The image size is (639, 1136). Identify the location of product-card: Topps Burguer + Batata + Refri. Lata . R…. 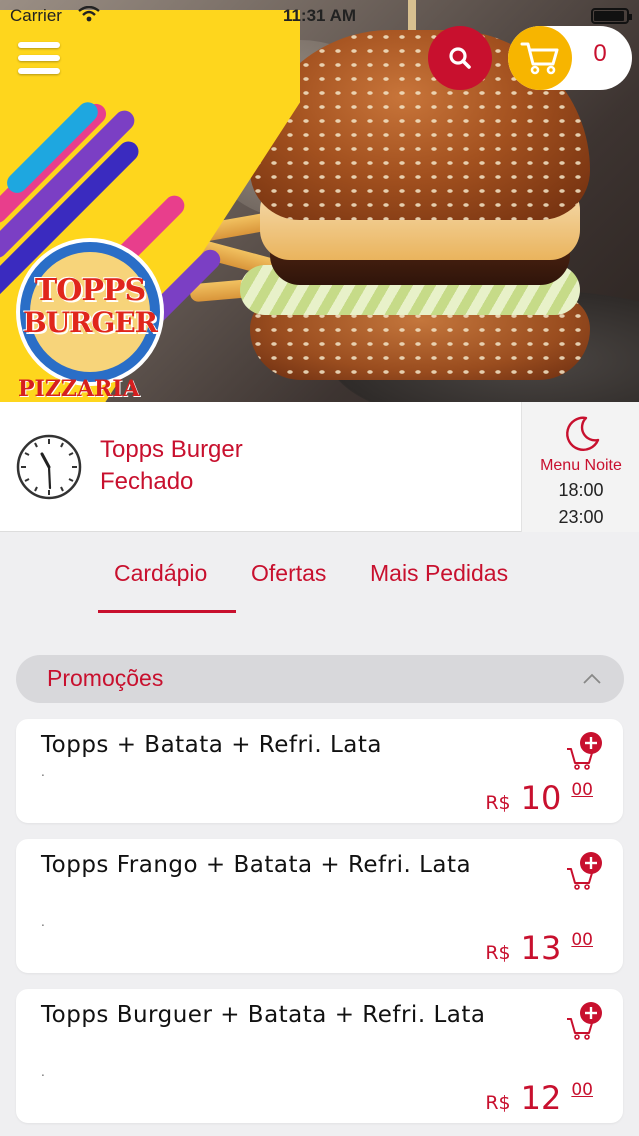
(319, 1056).